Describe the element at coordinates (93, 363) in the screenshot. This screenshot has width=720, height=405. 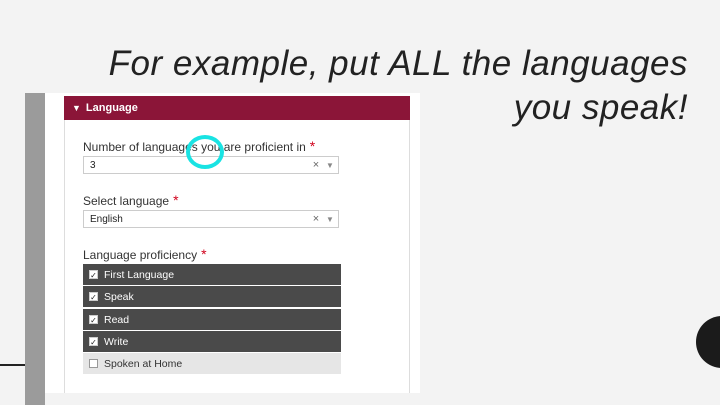
I see `checkbox-unchecked-icon` at that location.